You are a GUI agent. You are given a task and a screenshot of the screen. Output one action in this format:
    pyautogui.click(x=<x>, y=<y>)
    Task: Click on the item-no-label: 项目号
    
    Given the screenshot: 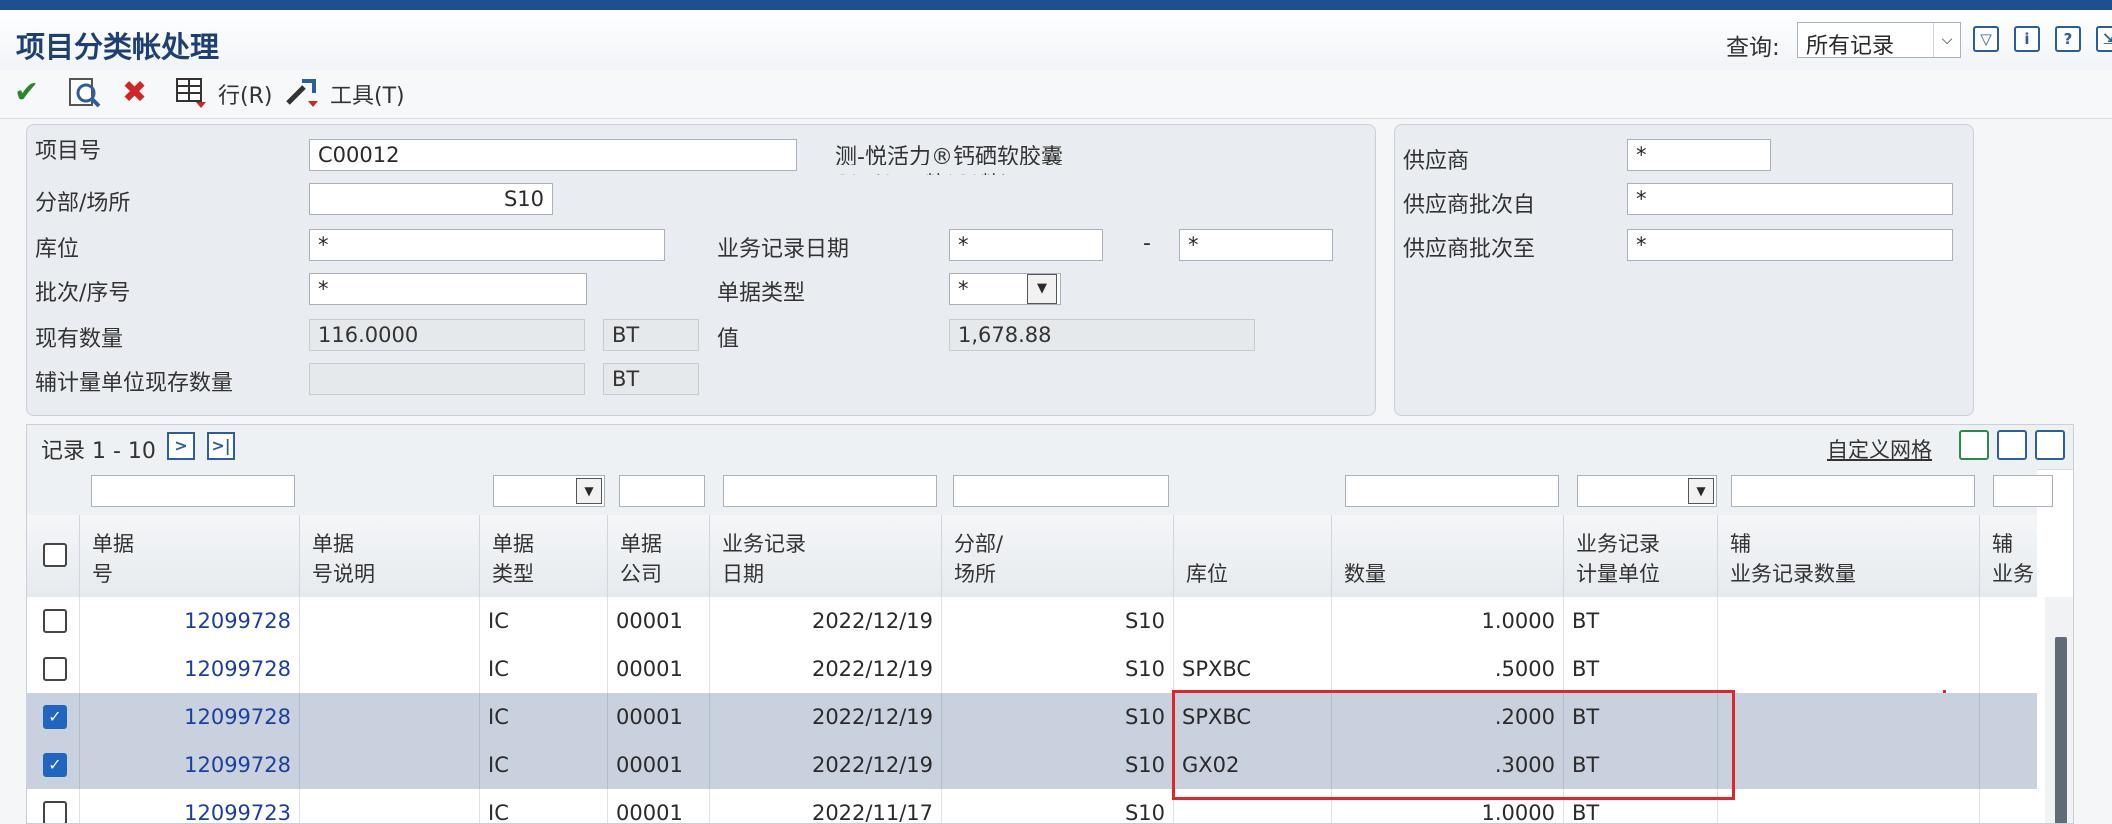 What is the action you would take?
    pyautogui.click(x=68, y=151)
    